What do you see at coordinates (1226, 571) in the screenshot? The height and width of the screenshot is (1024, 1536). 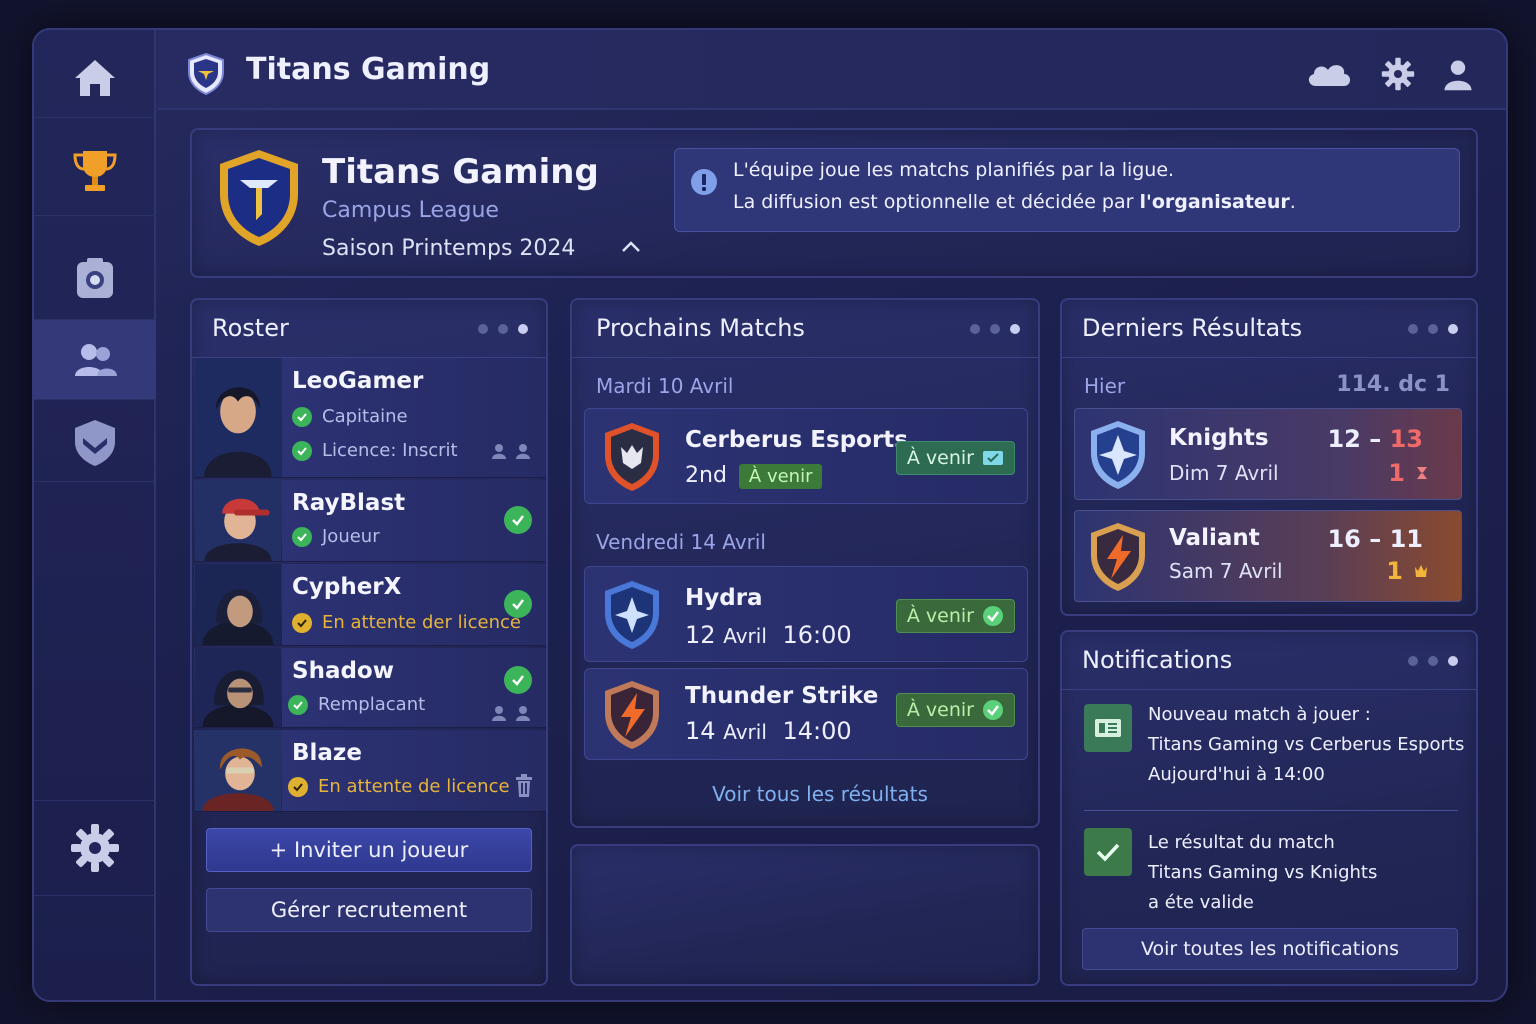 I see `result-date: Sam 7 Avril` at bounding box center [1226, 571].